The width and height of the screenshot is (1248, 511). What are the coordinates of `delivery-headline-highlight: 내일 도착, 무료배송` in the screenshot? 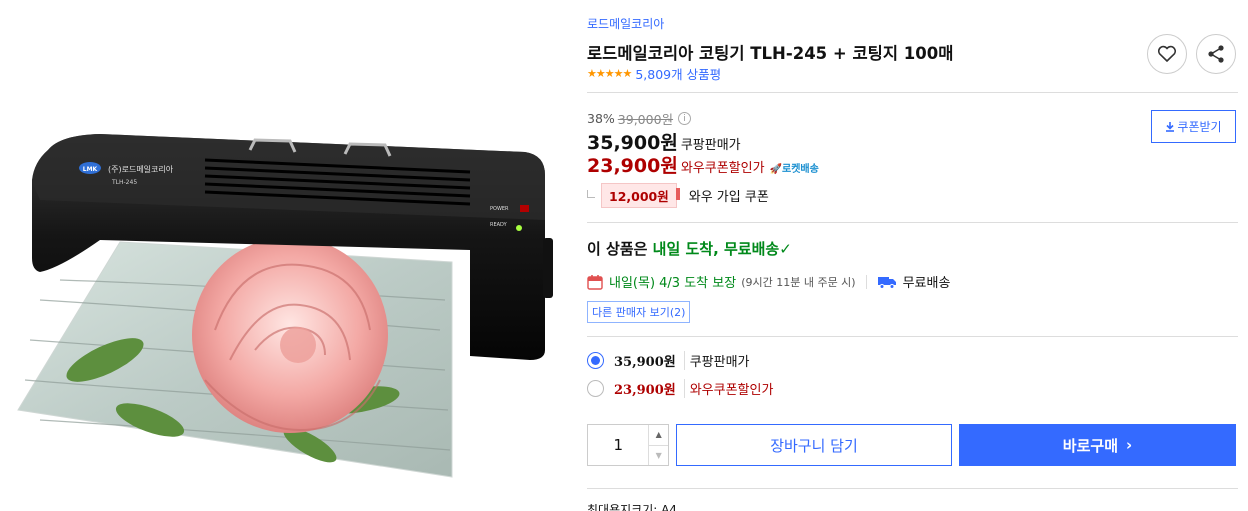 It's located at (716, 249).